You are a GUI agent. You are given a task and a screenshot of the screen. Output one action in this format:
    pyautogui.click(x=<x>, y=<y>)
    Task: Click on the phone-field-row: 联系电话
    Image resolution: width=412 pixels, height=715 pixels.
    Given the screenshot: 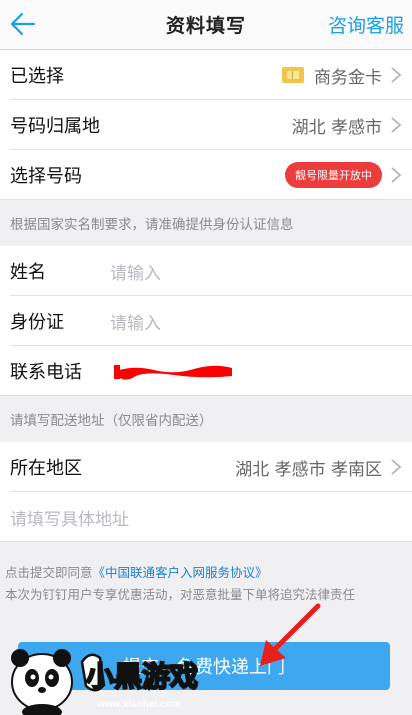 What is the action you would take?
    pyautogui.click(x=206, y=371)
    